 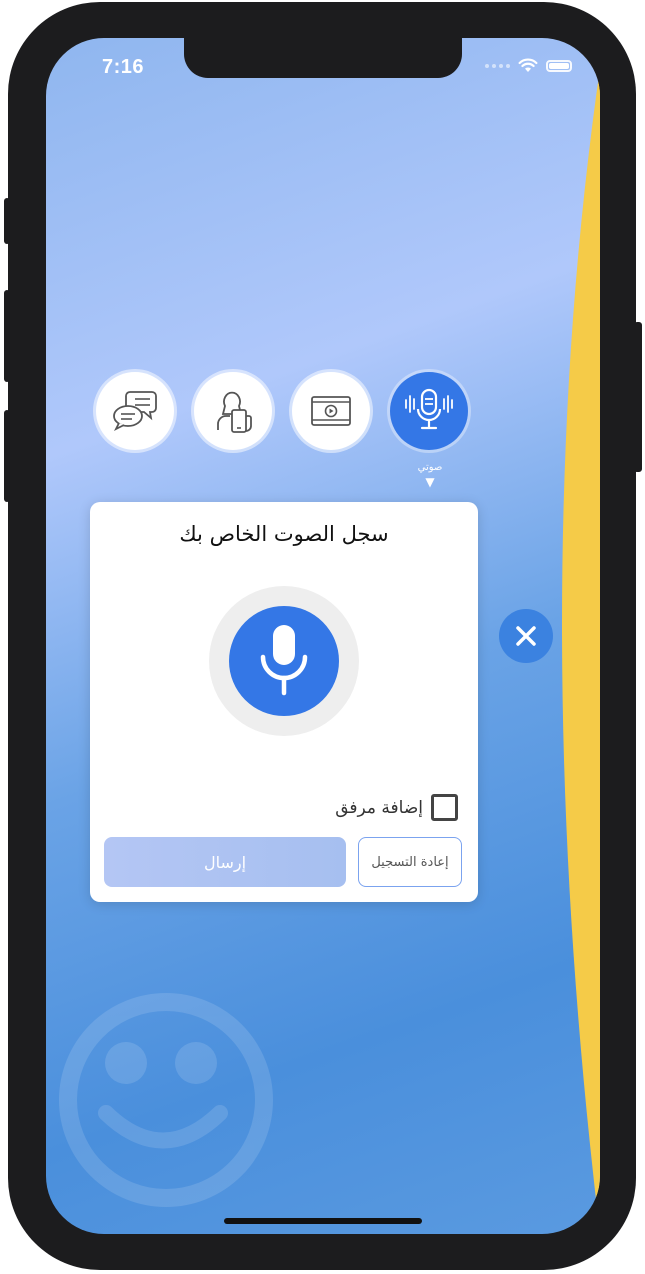 I want to click on video-player-icon, so click(x=331, y=411).